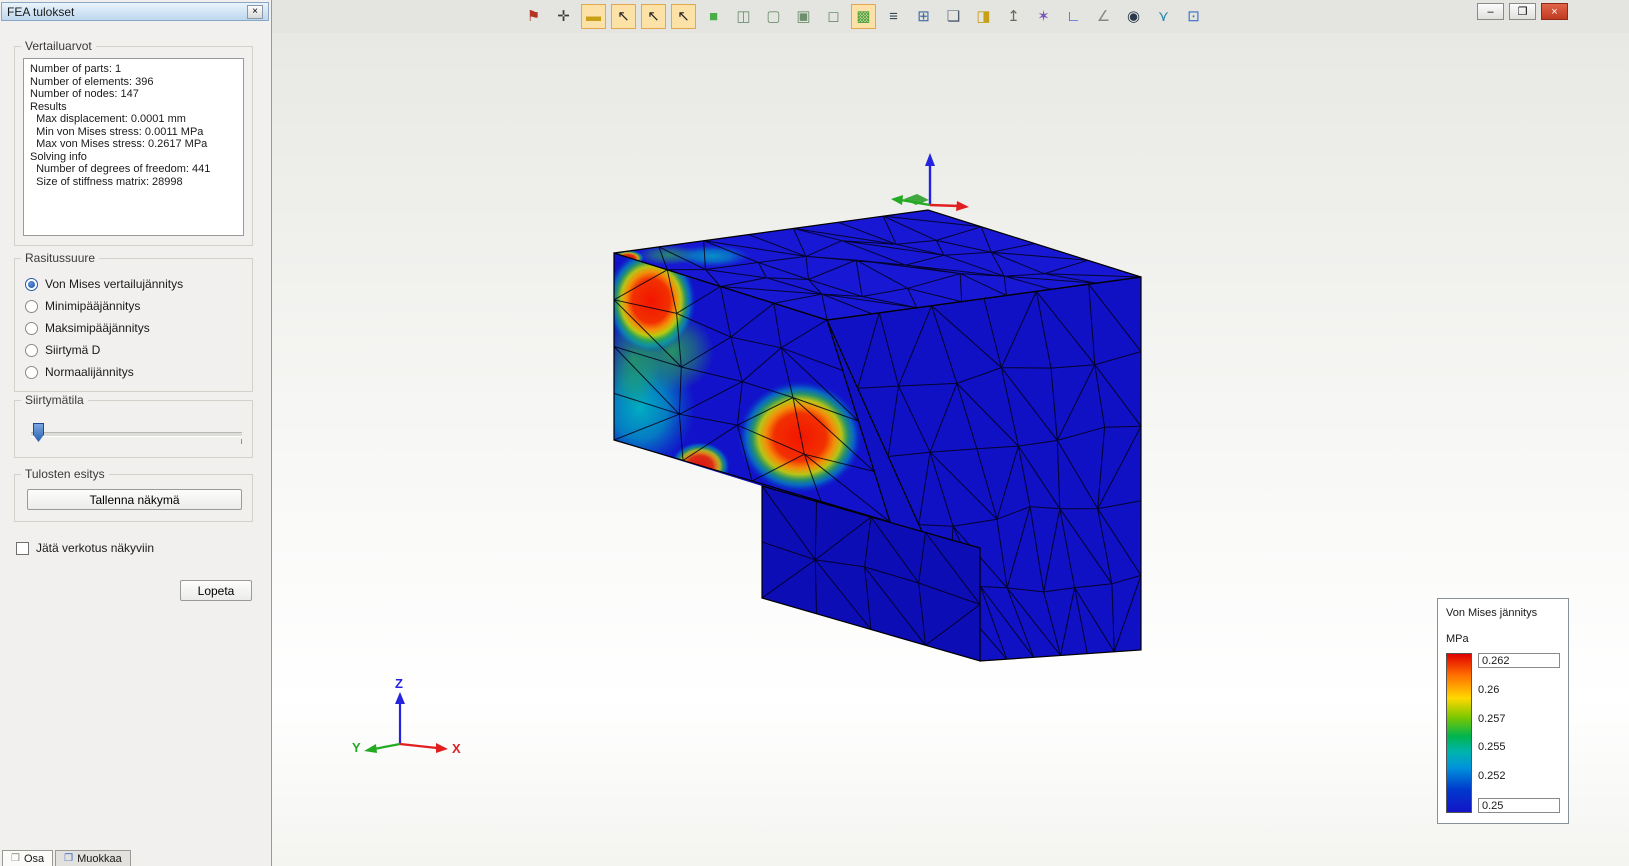 The image size is (1629, 866). Describe the element at coordinates (653, 16) in the screenshot. I see `select-edge-icon: ↖` at that location.